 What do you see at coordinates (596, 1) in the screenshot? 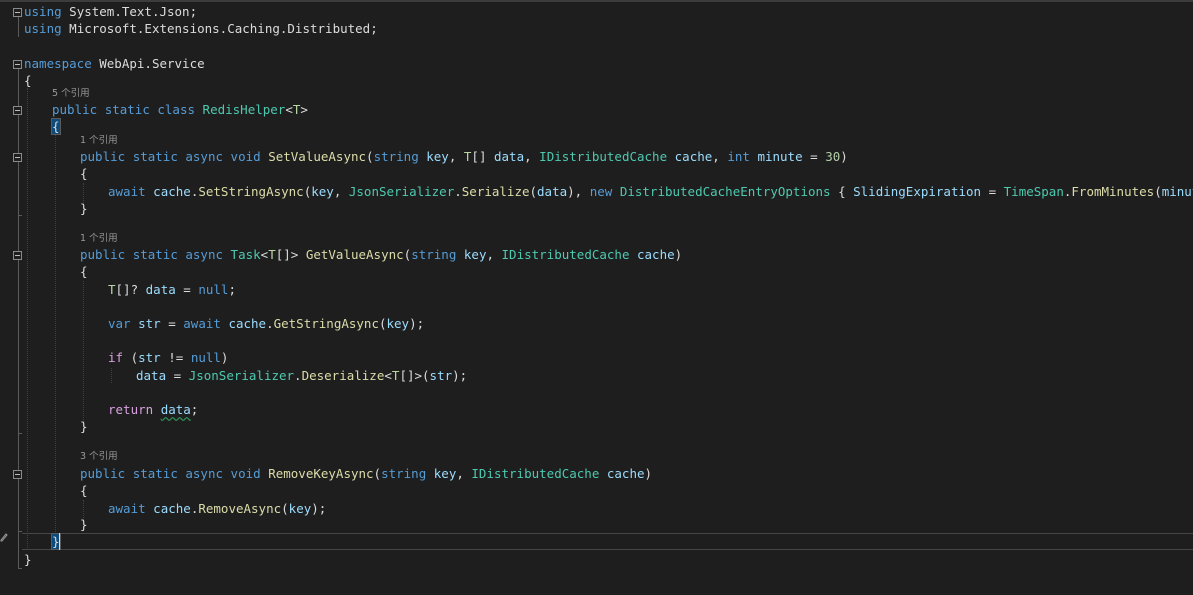
I see `editor-top-border` at bounding box center [596, 1].